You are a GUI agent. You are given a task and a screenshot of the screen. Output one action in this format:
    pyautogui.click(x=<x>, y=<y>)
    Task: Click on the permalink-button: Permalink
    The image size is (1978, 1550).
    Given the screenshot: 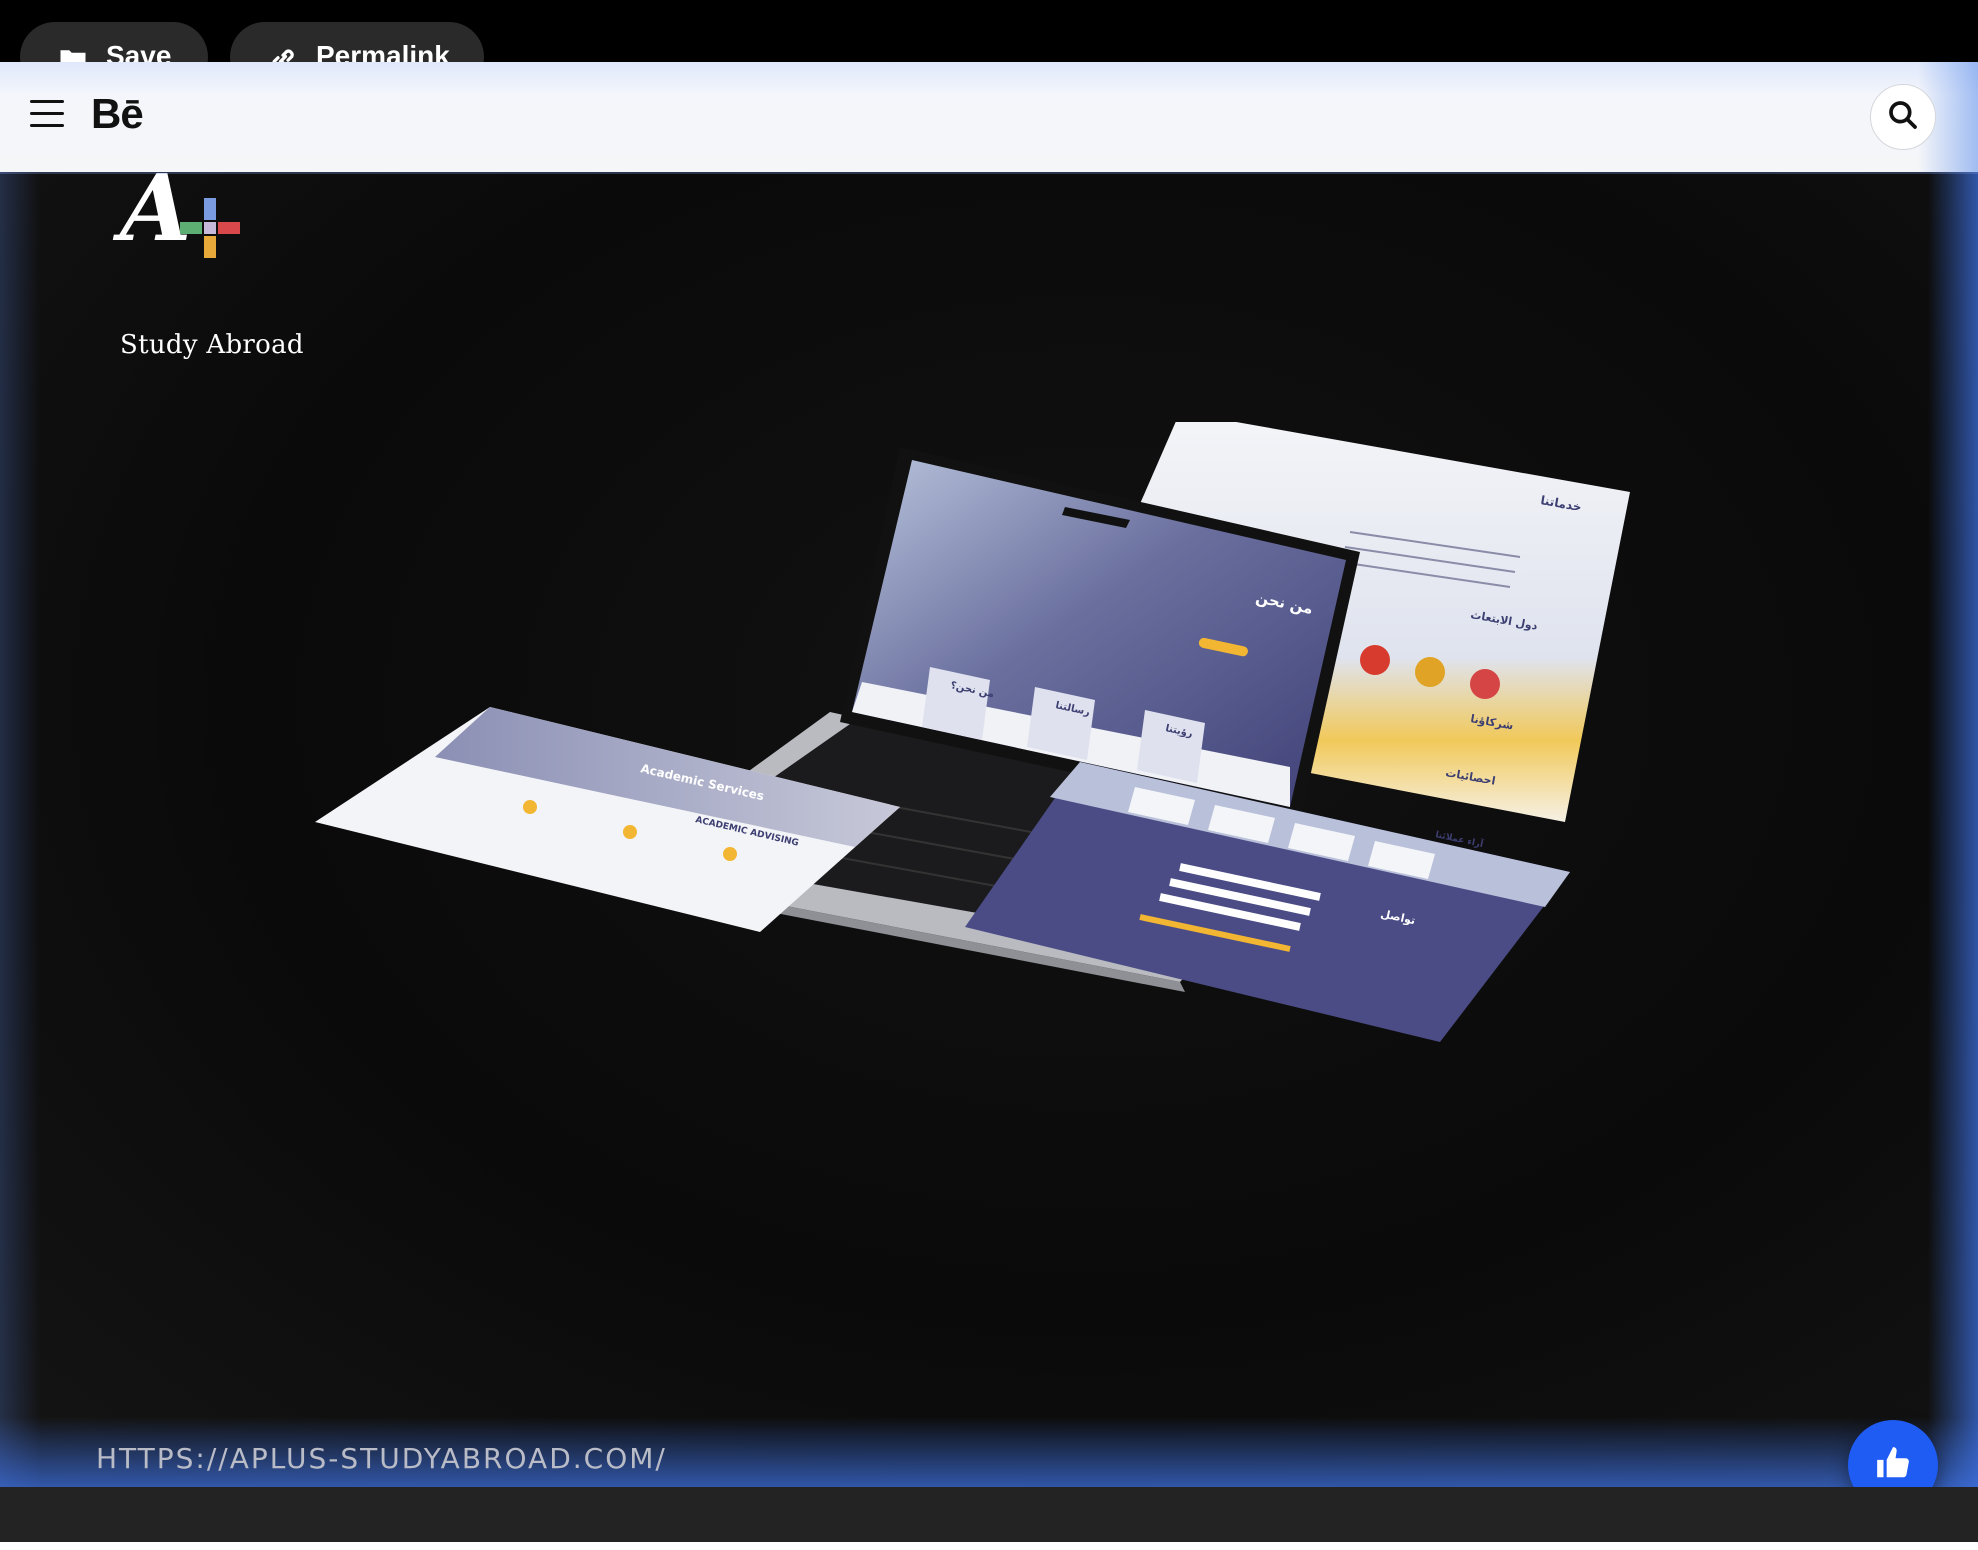 What is the action you would take?
    pyautogui.click(x=357, y=42)
    